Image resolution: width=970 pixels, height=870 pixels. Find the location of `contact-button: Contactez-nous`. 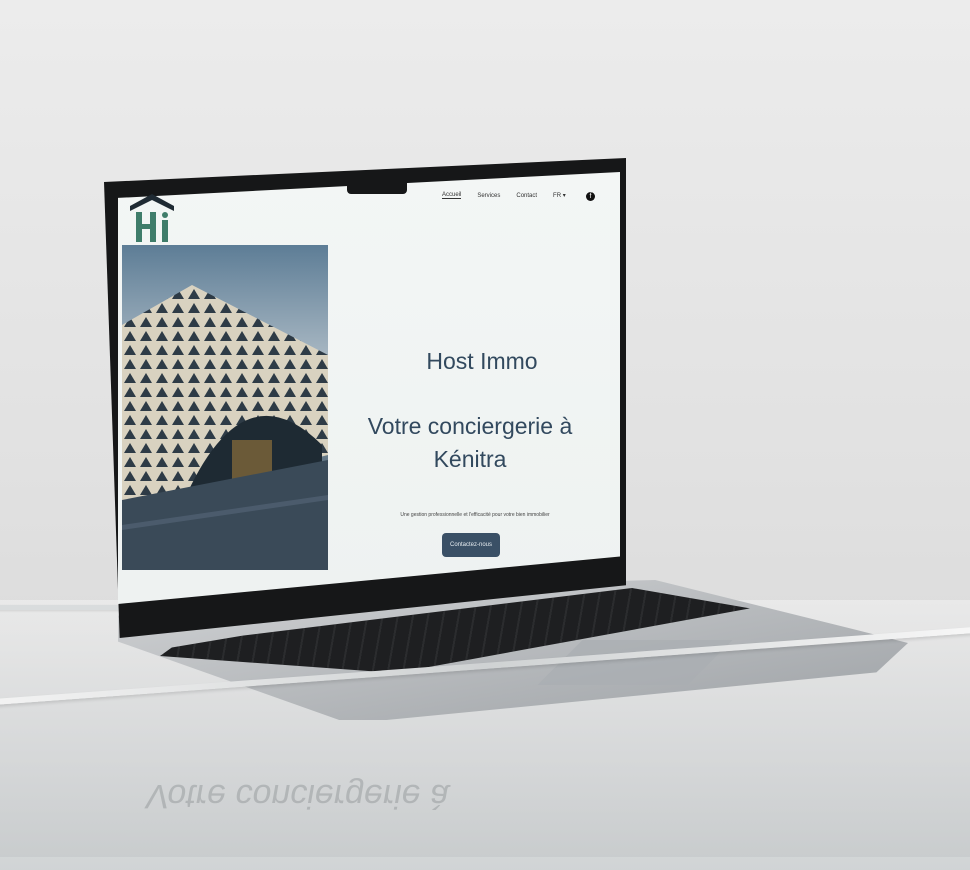

contact-button: Contactez-nous is located at coordinates (471, 545).